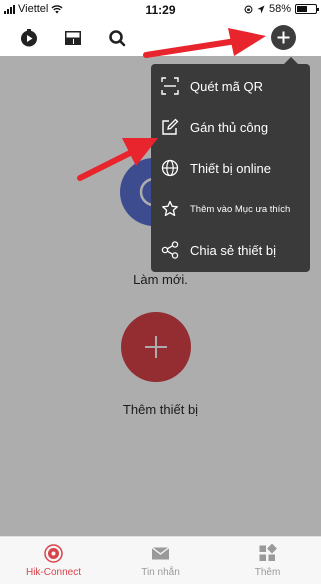 The height and width of the screenshot is (584, 321). What do you see at coordinates (302, 9) in the screenshot?
I see `battery-fill` at bounding box center [302, 9].